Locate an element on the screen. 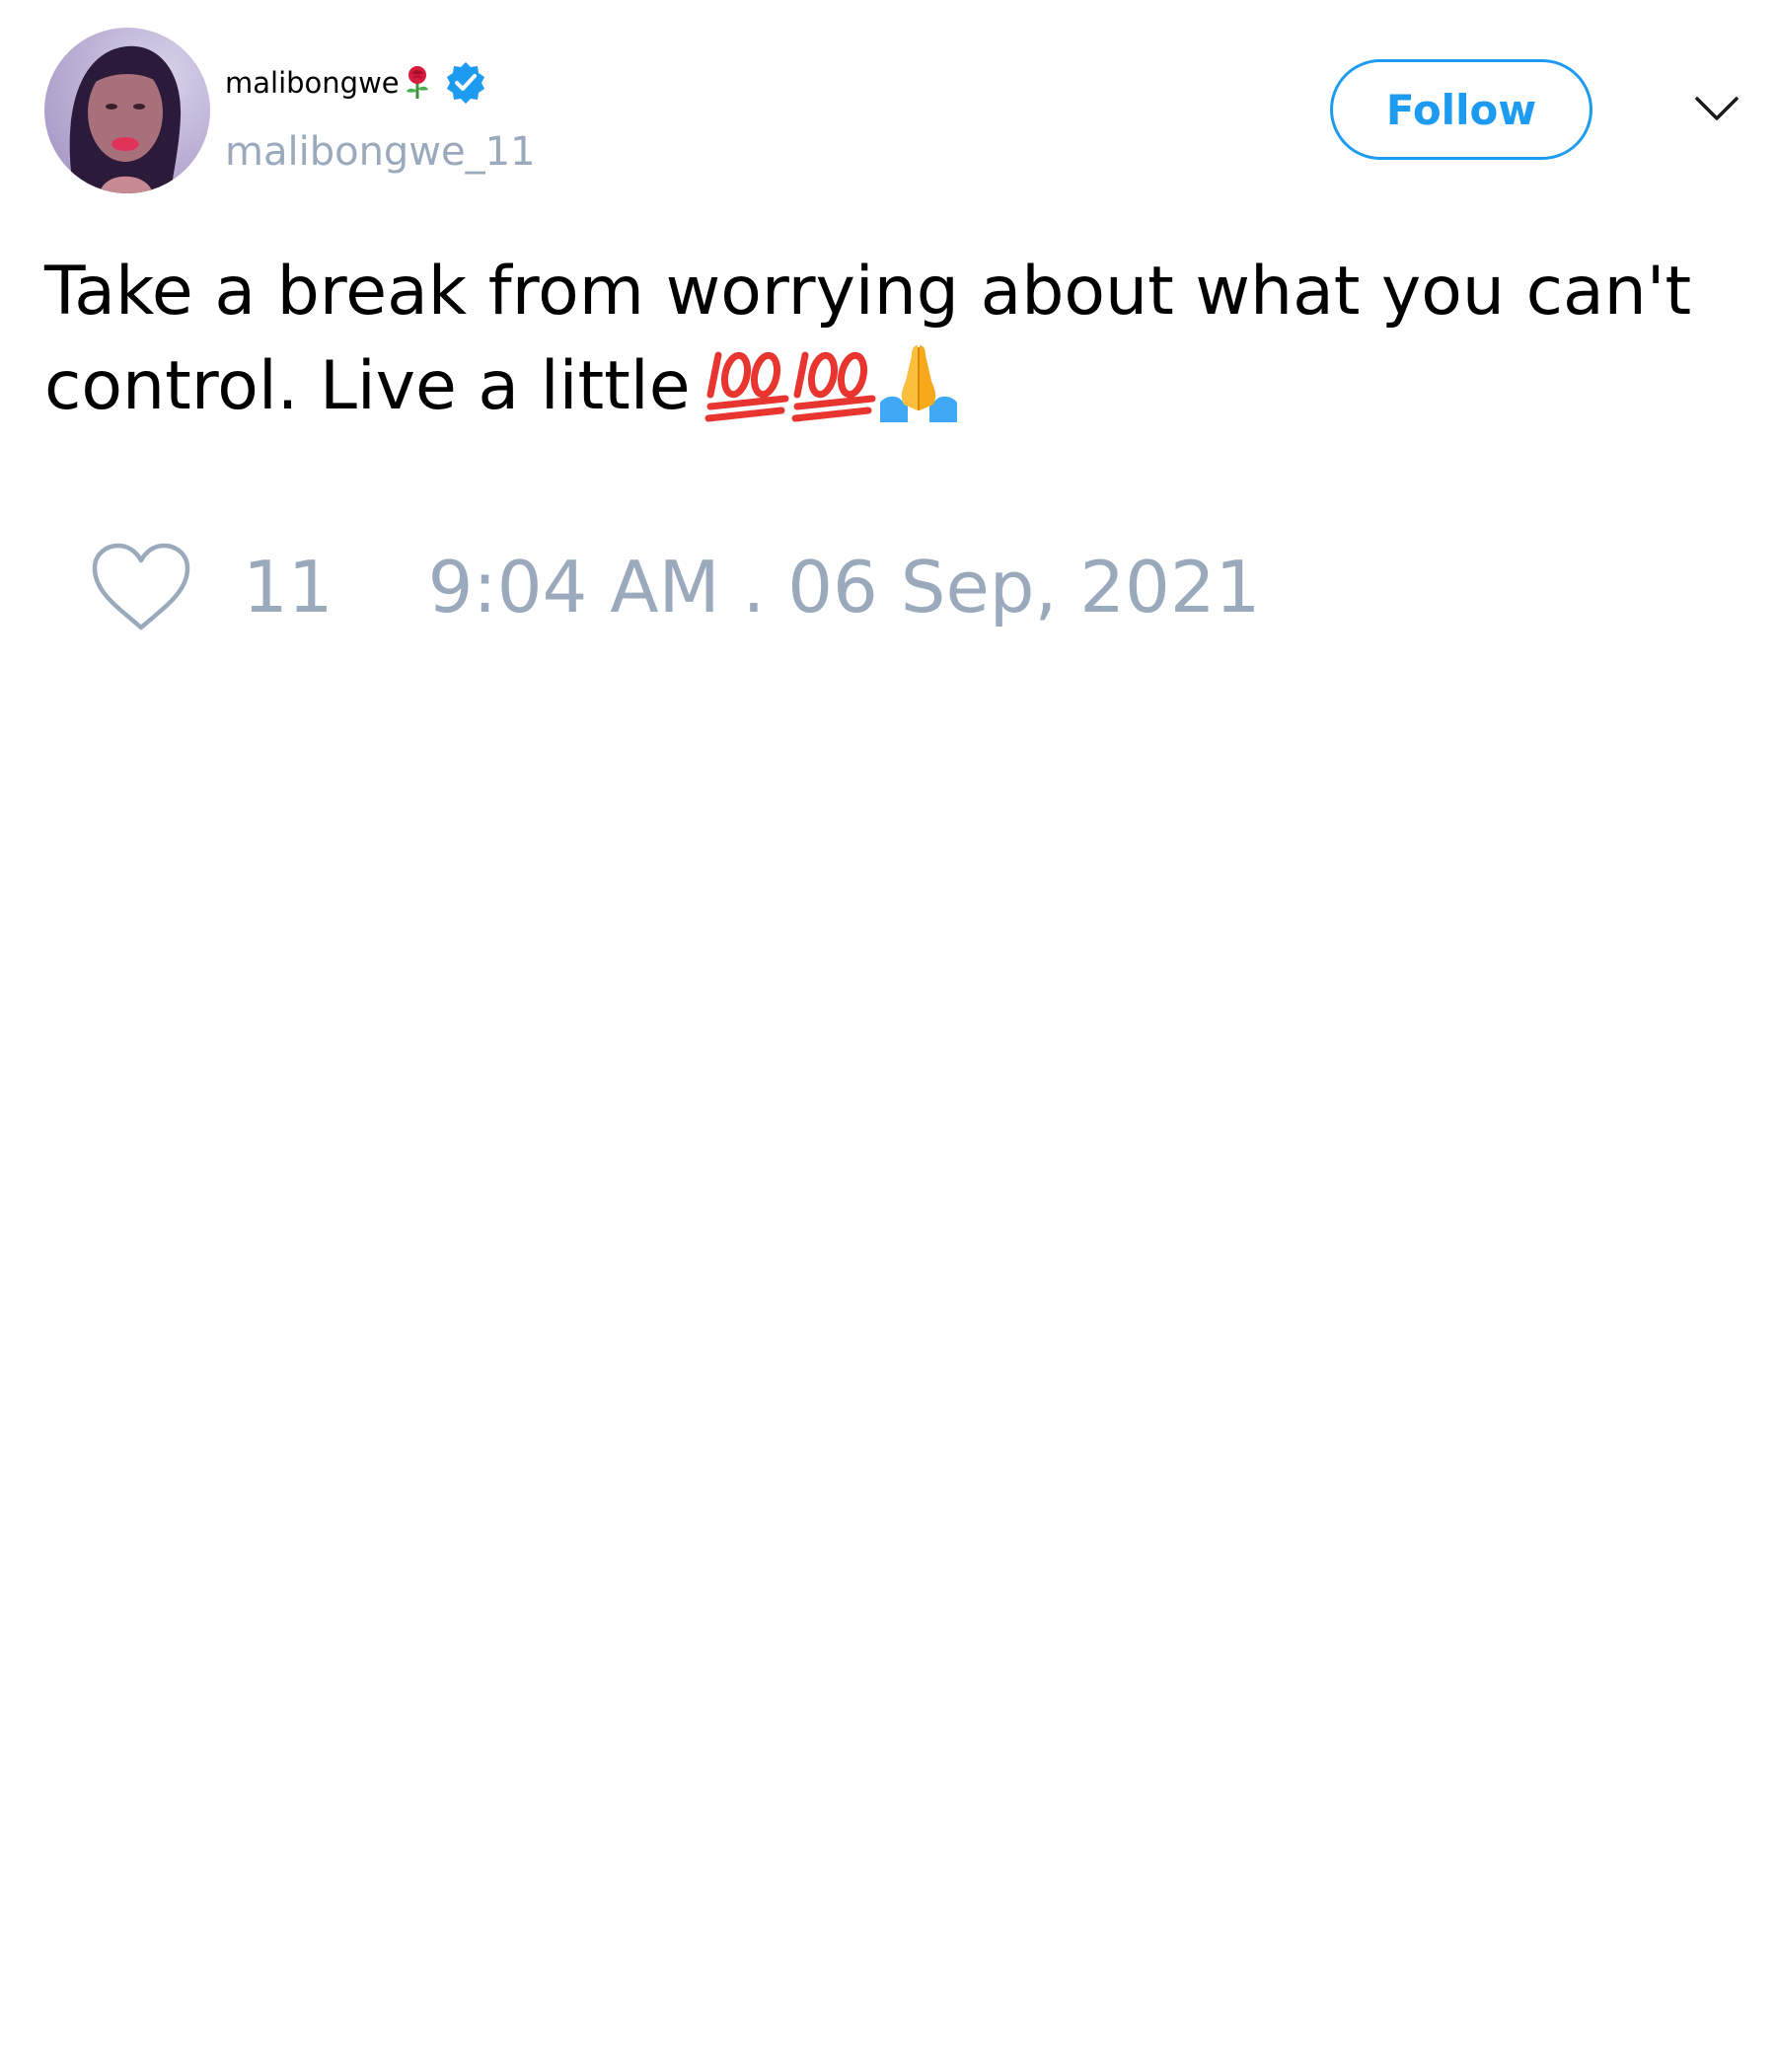 The image size is (1776, 2072). avatar is located at coordinates (127, 111).